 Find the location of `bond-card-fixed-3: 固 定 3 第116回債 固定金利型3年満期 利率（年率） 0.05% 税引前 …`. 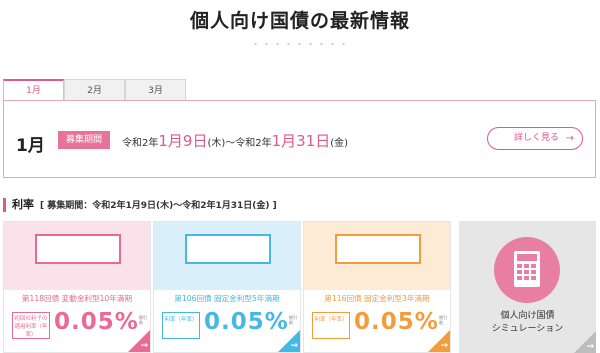

bond-card-fixed-3: 固 定 3 第116回債 固定金利型3年満期 利率（年率） 0.05% 税引前 … is located at coordinates (377, 287).